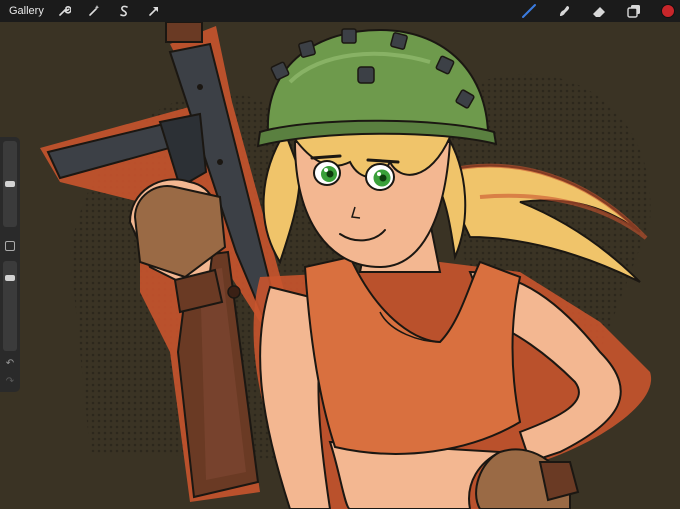 Image resolution: width=680 pixels, height=509 pixels. Describe the element at coordinates (124, 11) in the screenshot. I see `selection-icon` at that location.